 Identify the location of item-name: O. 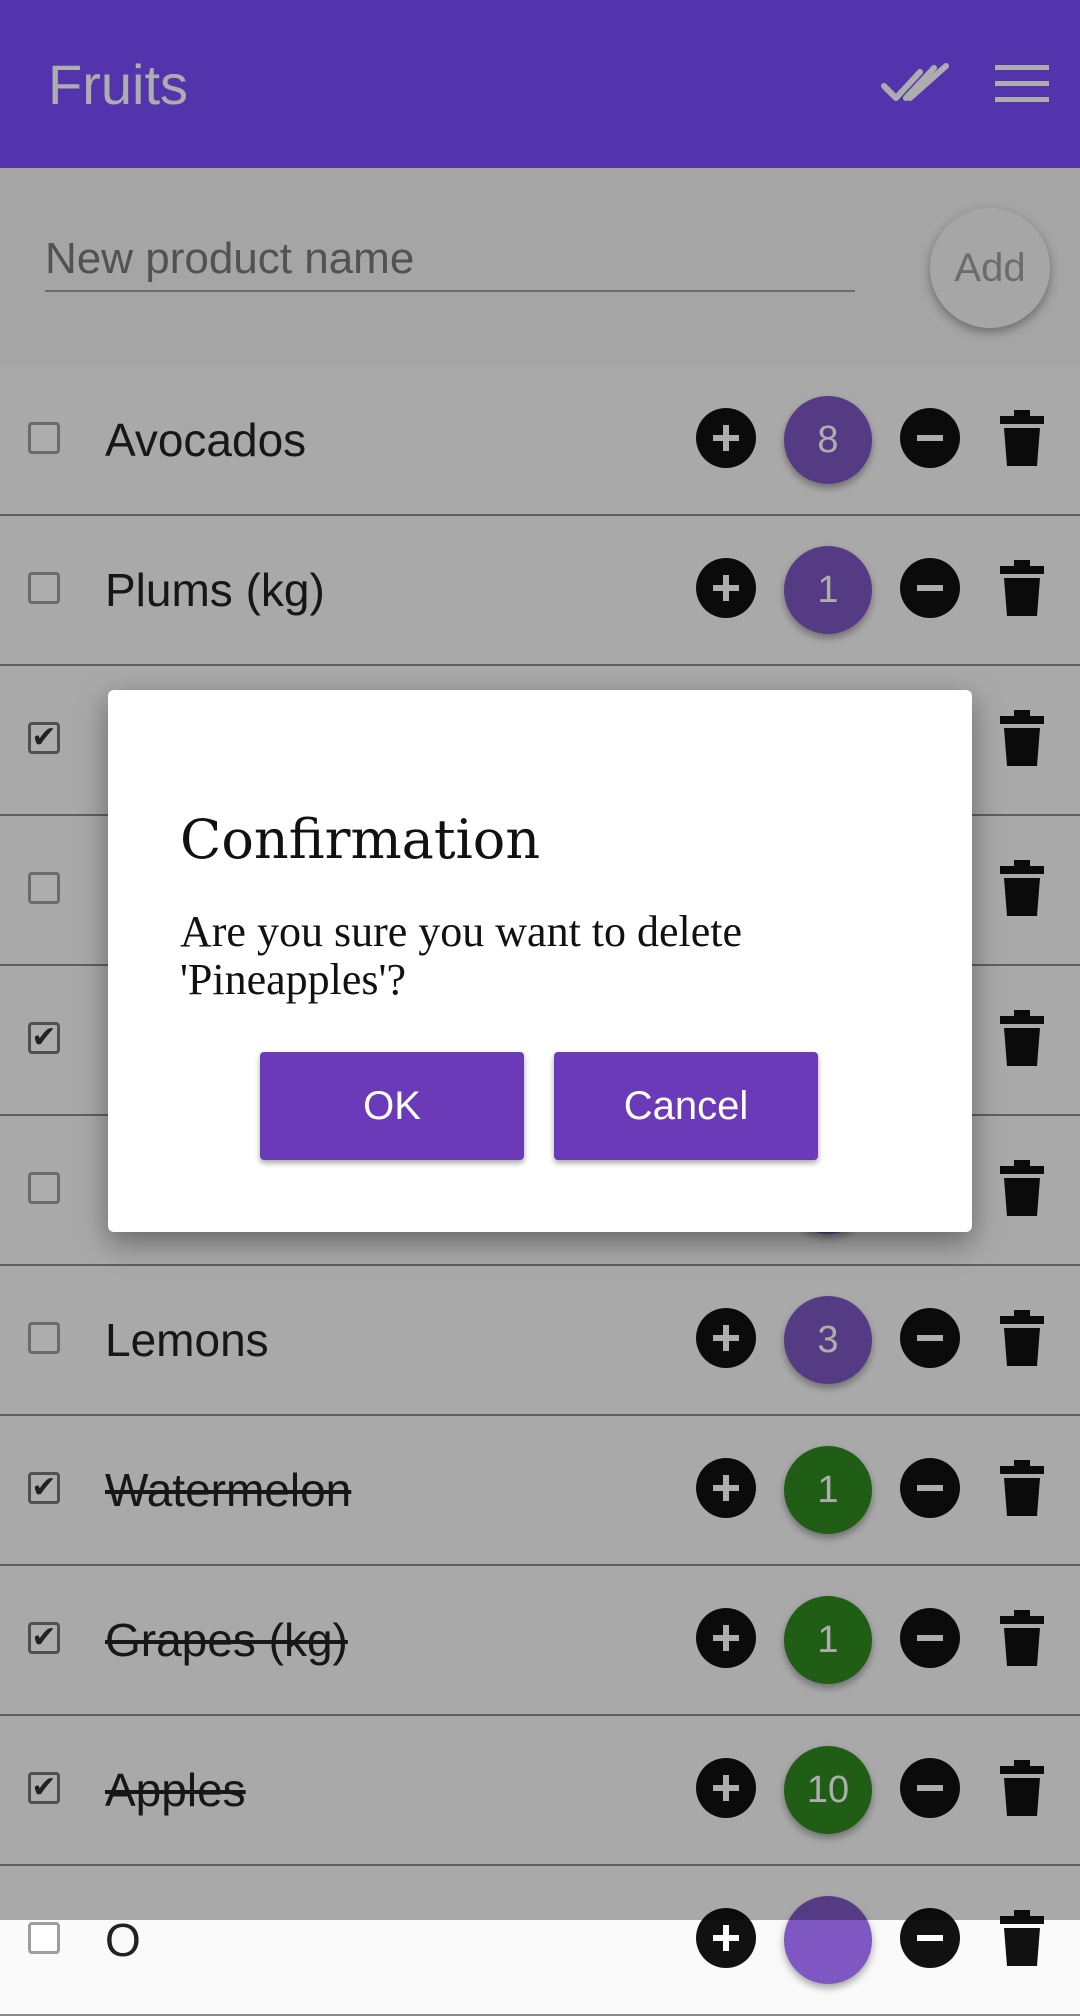
(123, 1940).